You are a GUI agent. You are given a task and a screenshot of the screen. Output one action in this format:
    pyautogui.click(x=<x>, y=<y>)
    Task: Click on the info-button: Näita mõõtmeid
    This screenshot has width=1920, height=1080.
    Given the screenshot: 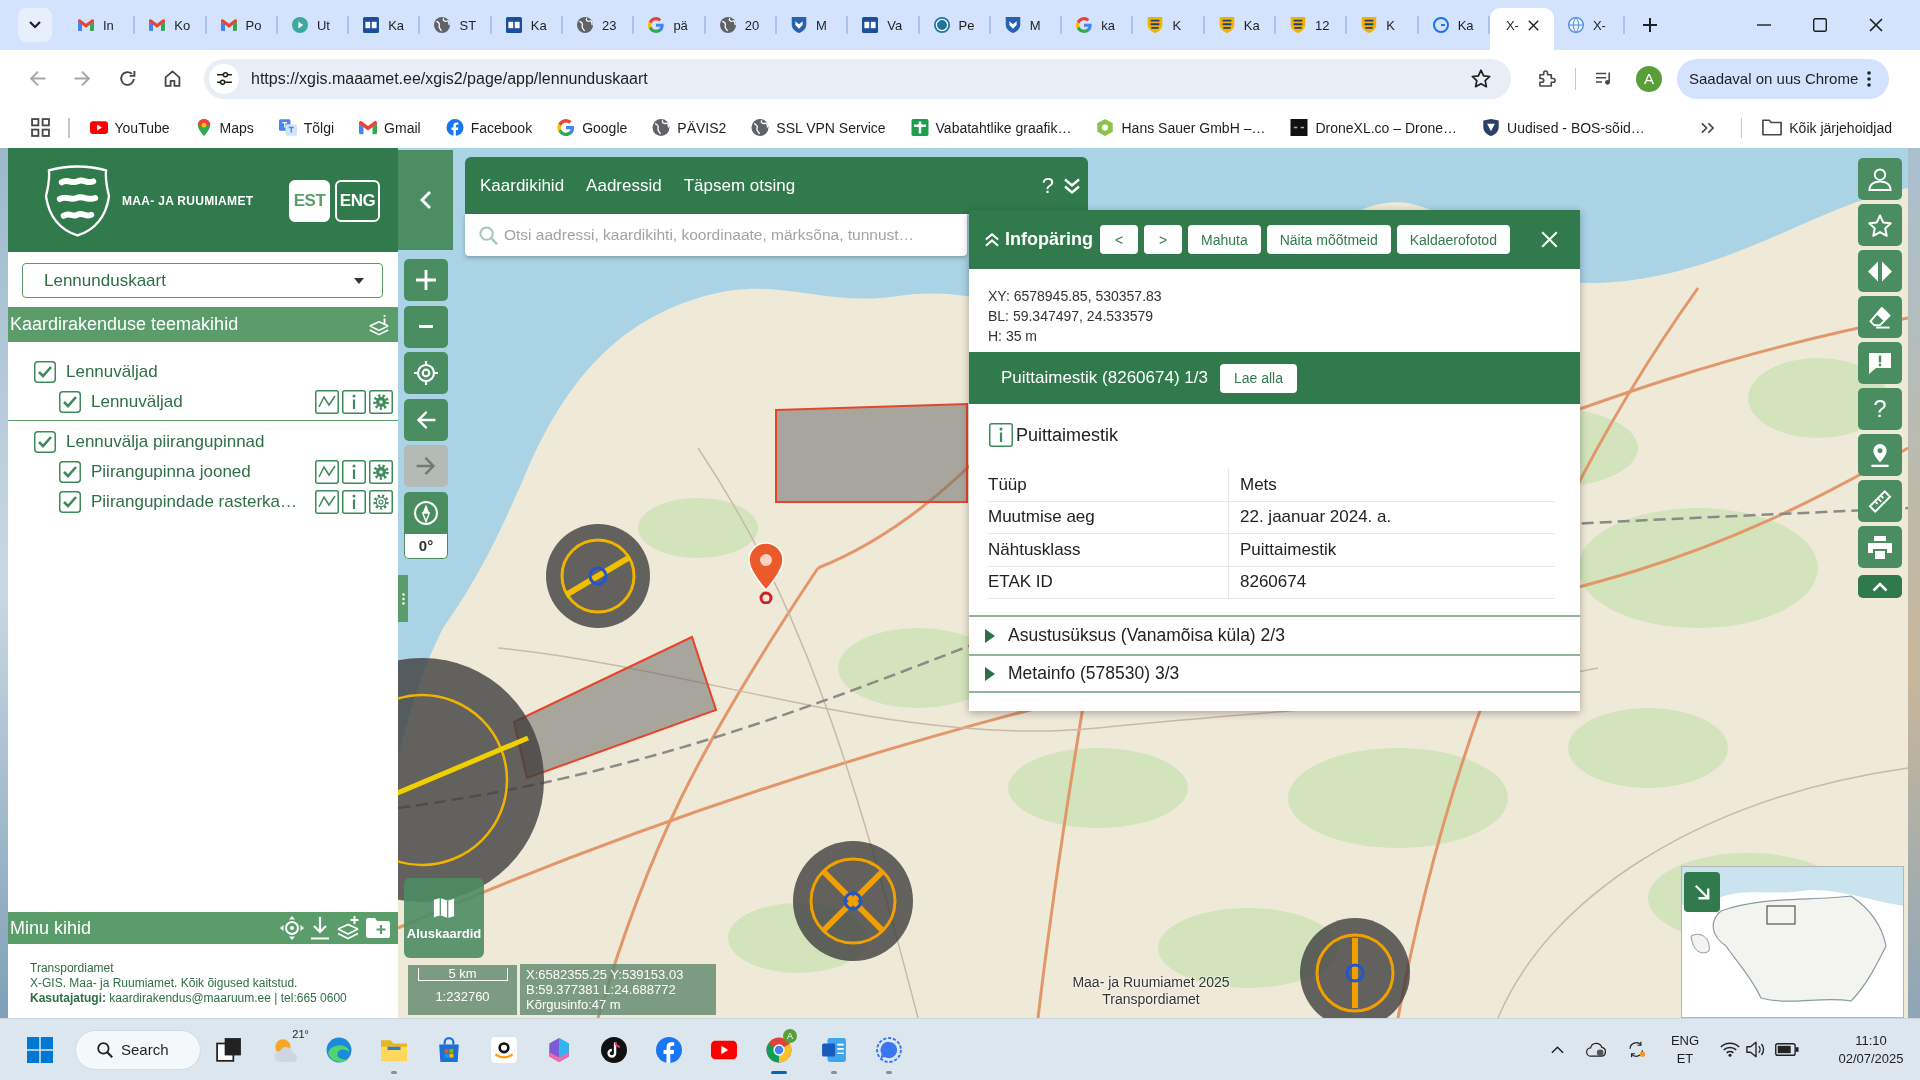 What is the action you would take?
    pyautogui.click(x=1328, y=239)
    